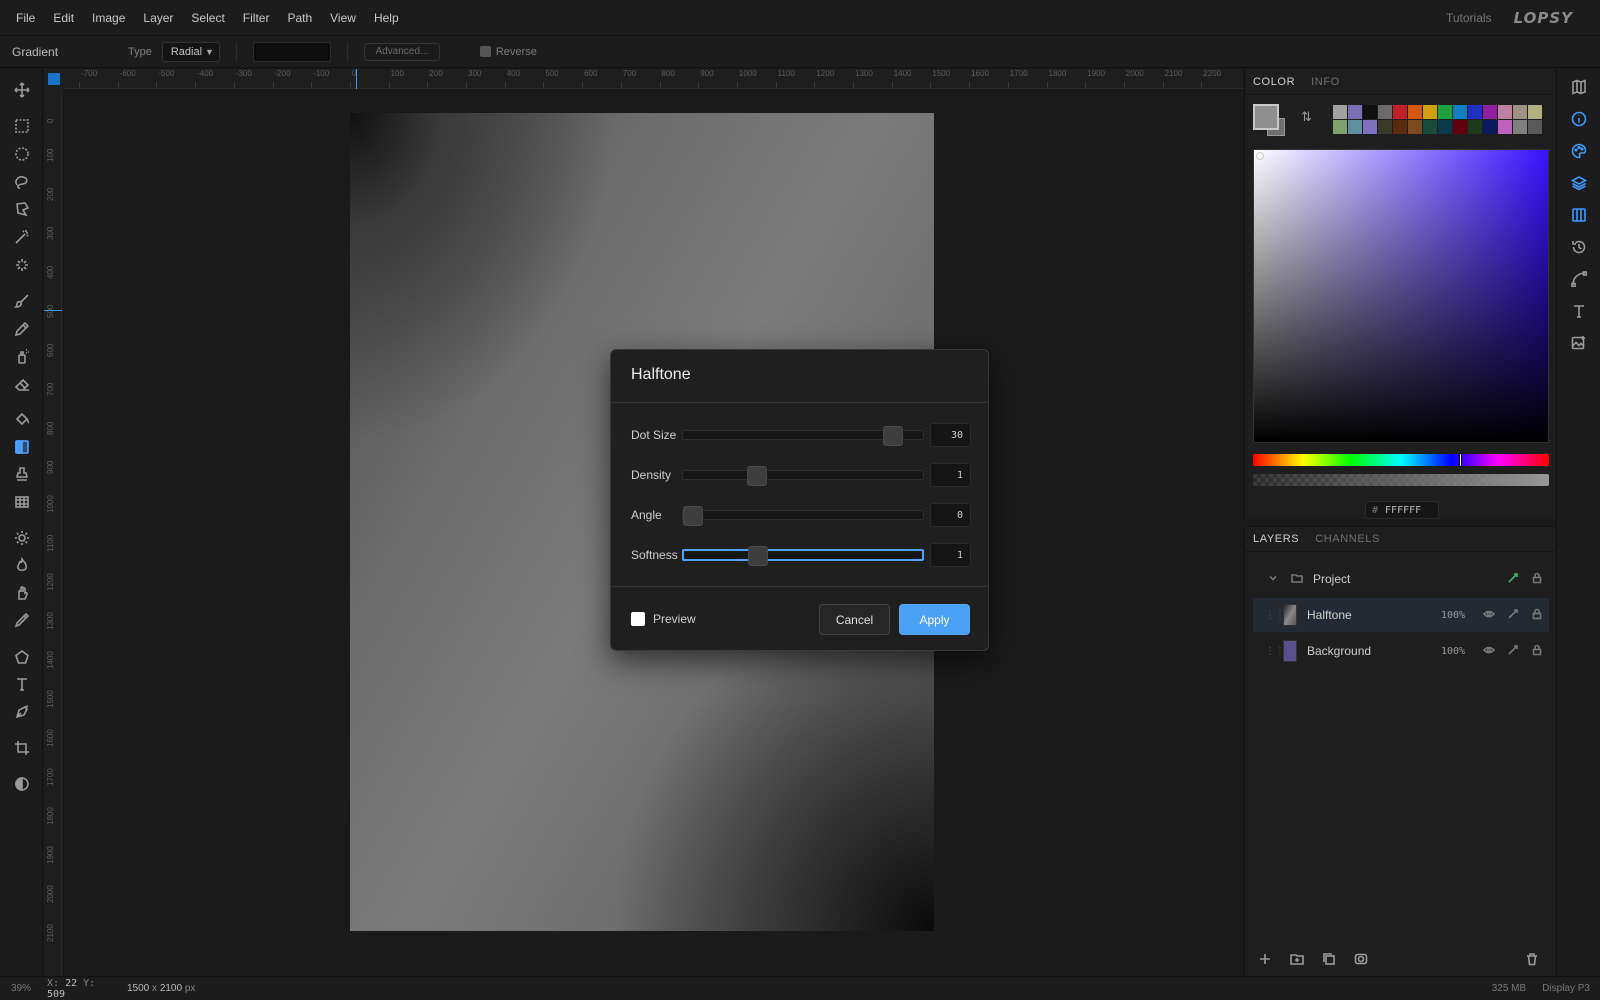 This screenshot has width=1600, height=1000. I want to click on burn-icon, so click(22, 565).